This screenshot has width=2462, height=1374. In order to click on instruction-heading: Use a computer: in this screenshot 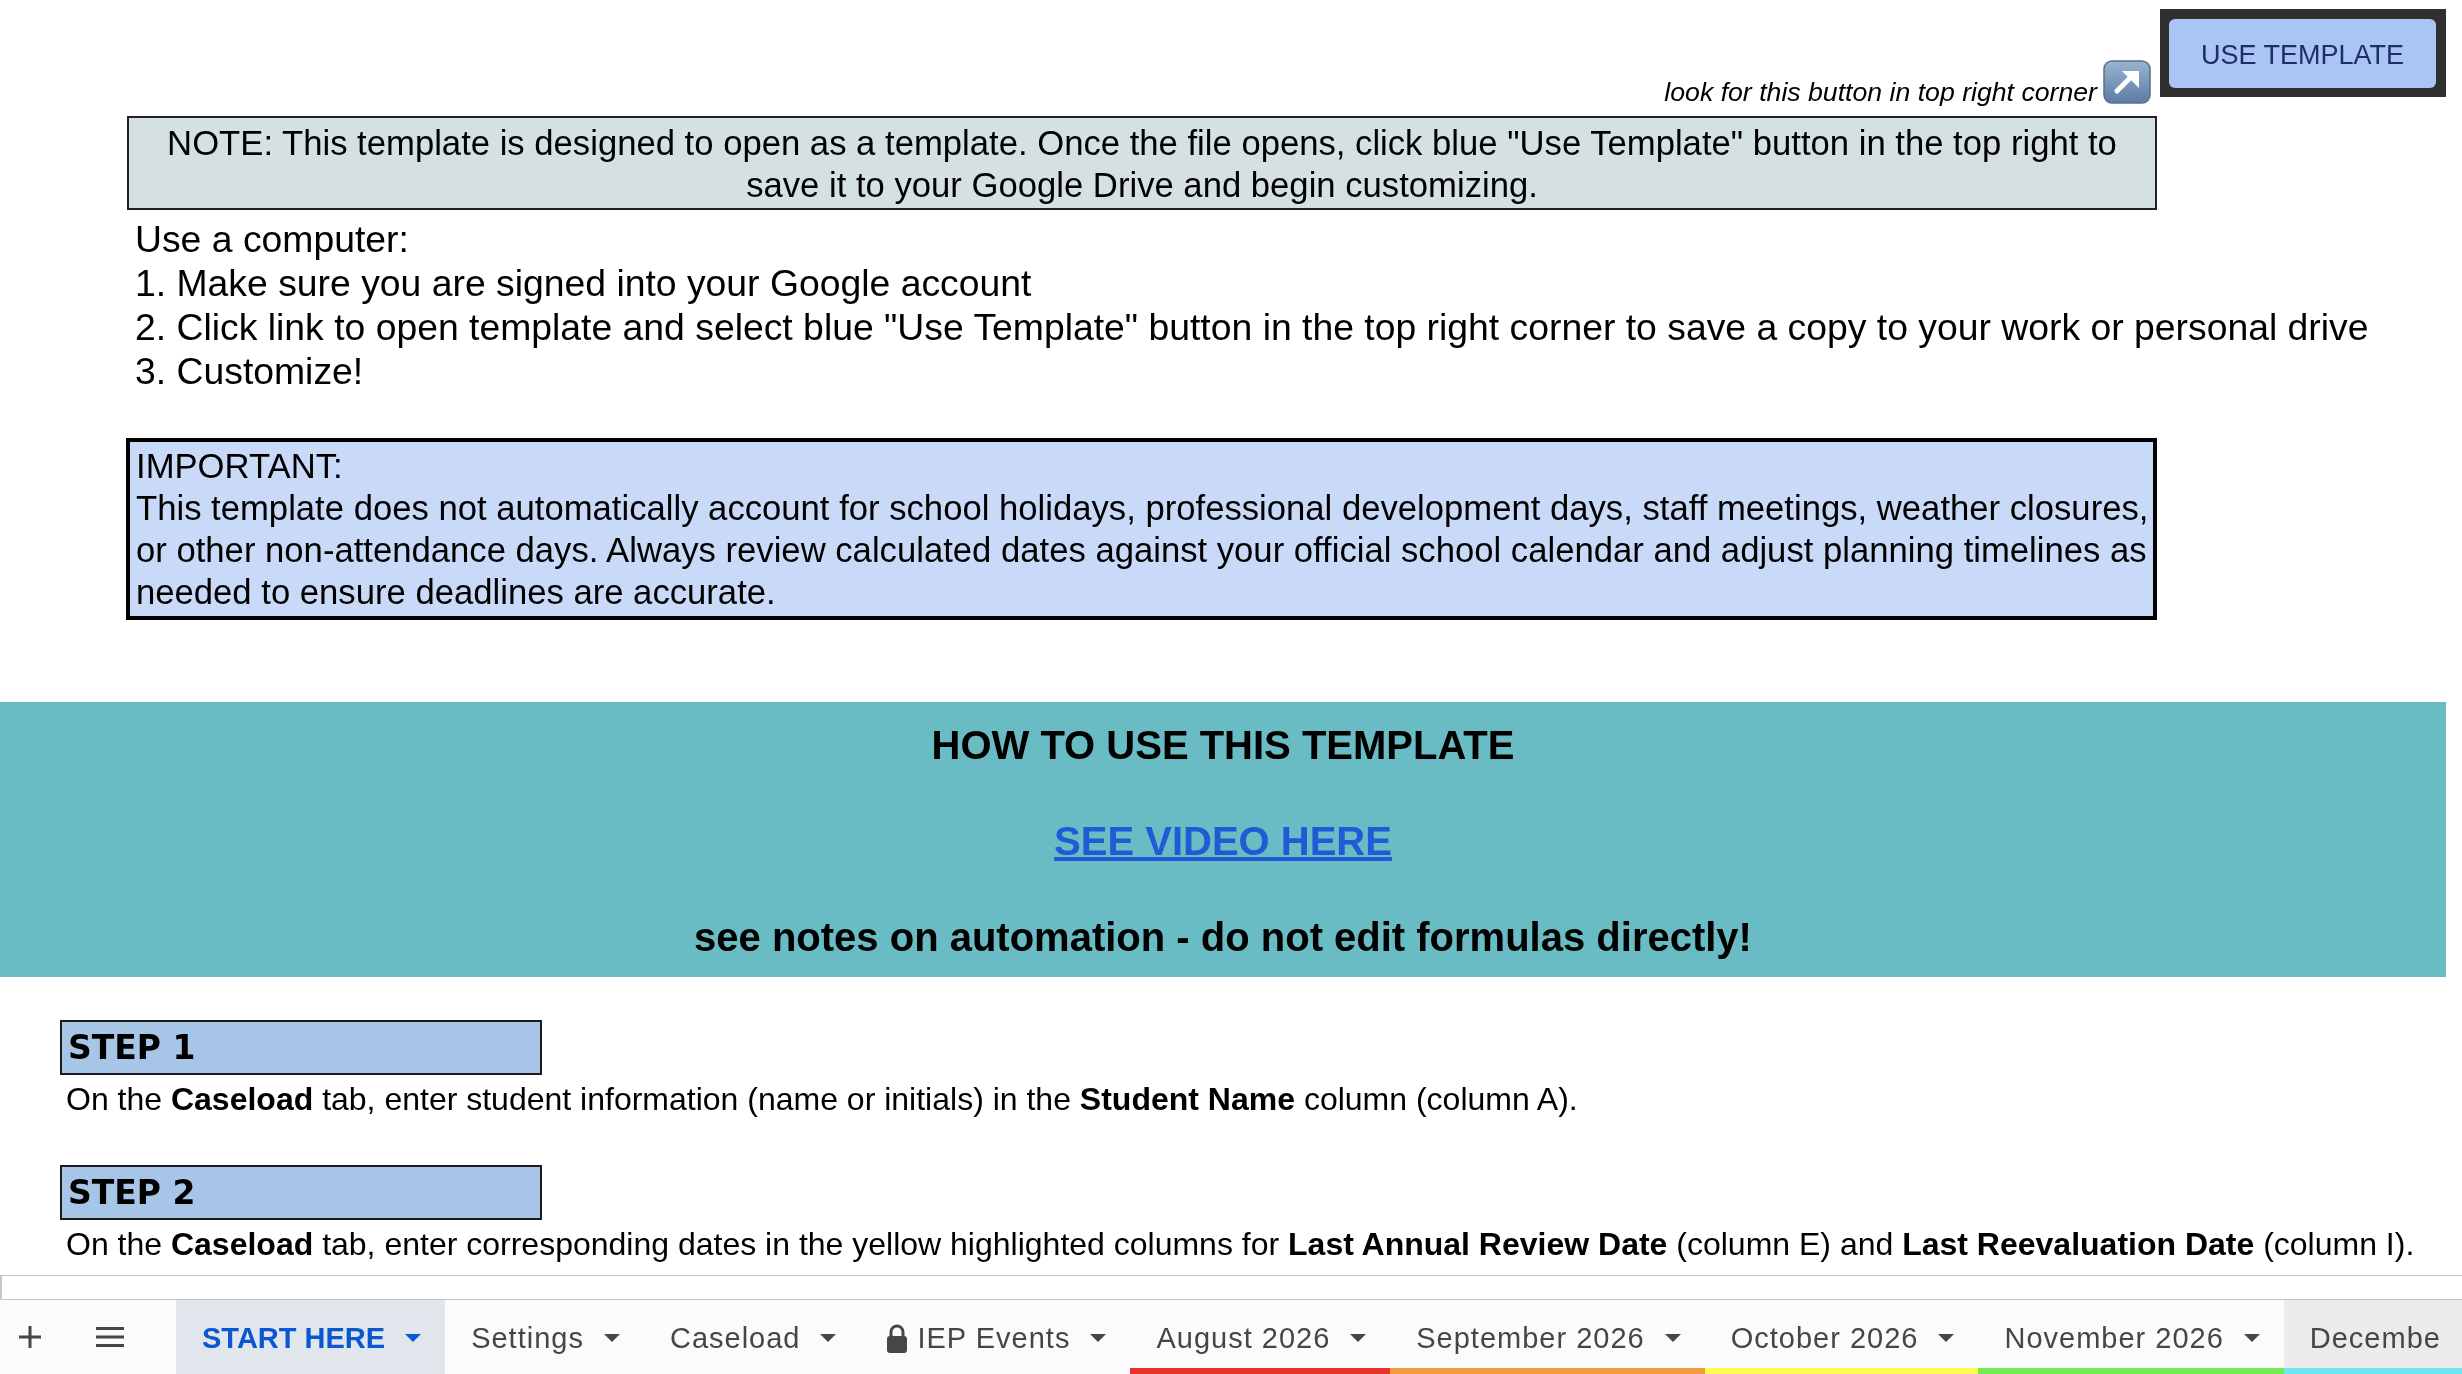, I will do `click(272, 239)`.